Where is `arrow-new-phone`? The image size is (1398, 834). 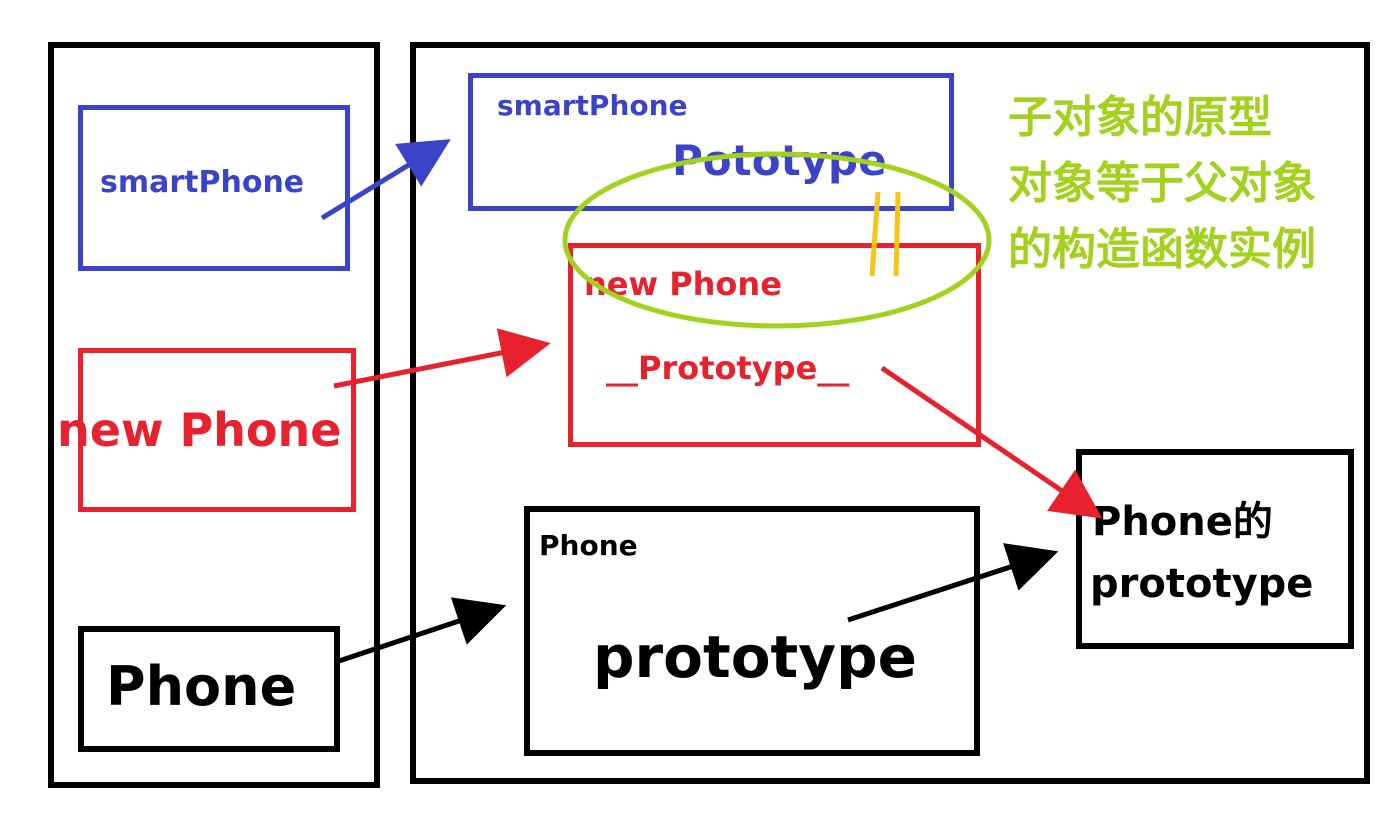 arrow-new-phone is located at coordinates (442, 358).